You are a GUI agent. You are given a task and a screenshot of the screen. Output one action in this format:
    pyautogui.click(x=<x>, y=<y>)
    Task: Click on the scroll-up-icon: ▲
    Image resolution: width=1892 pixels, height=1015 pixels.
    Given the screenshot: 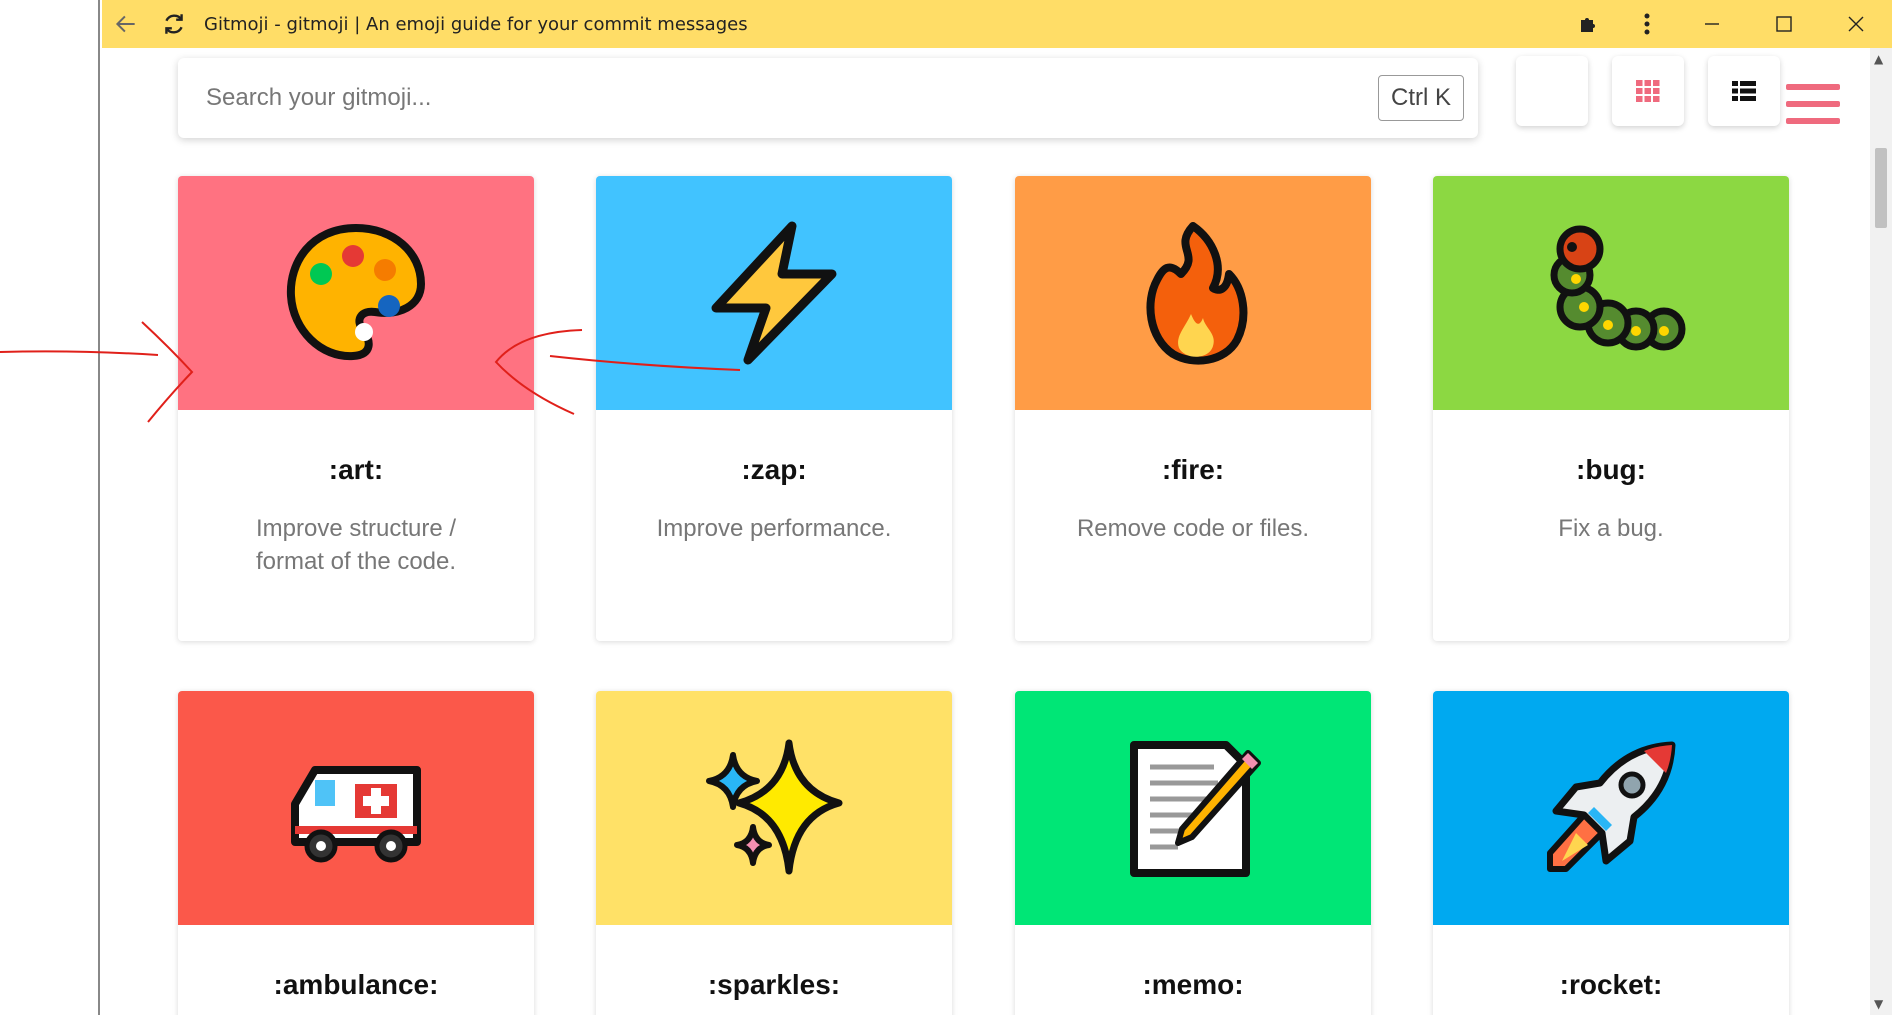 What is the action you would take?
    pyautogui.click(x=1878, y=59)
    